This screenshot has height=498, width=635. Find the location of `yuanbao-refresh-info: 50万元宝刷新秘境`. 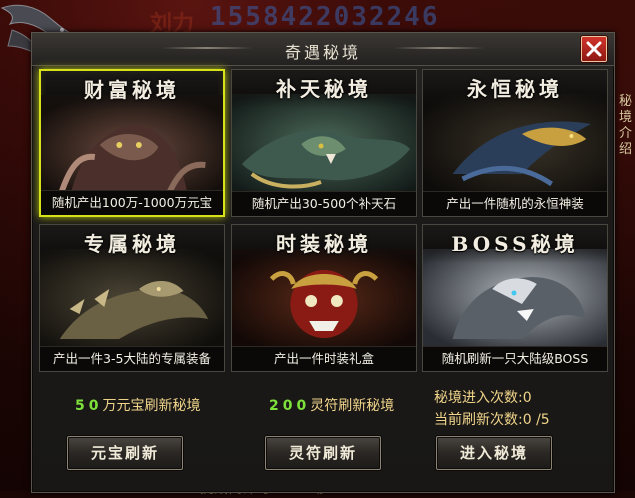

yuanbao-refresh-info: 50万元宝刷新秘境 is located at coordinates (137, 405).